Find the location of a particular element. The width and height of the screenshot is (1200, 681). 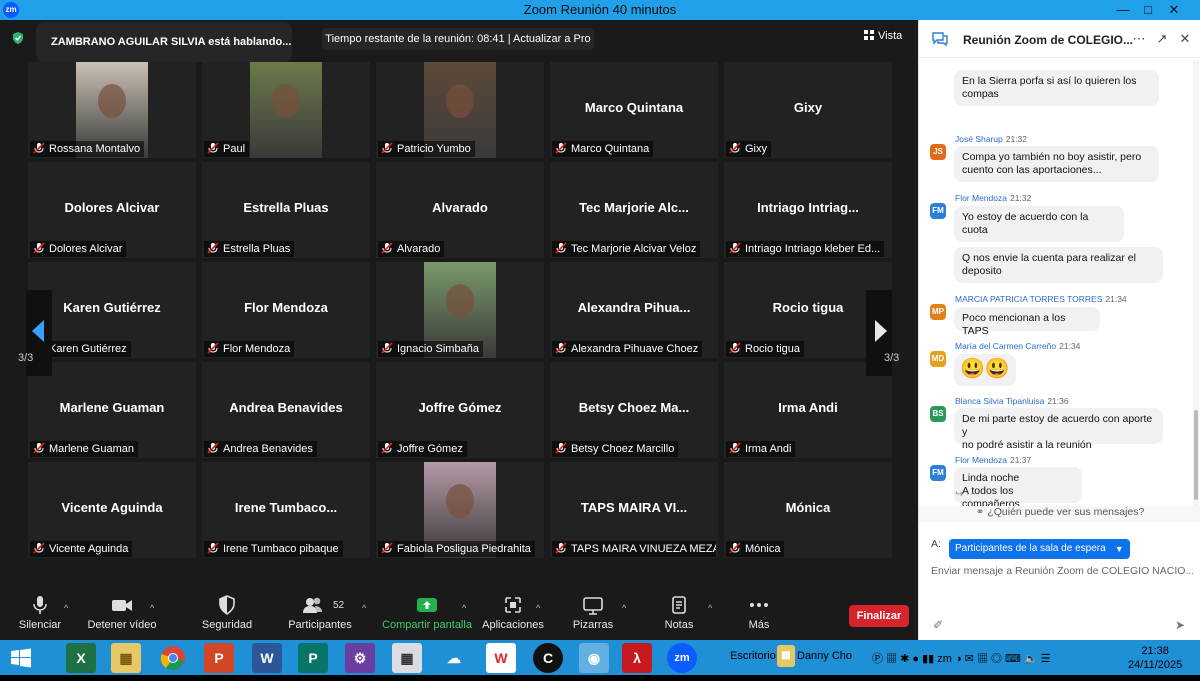

sender-avatar: MD is located at coordinates (938, 359).